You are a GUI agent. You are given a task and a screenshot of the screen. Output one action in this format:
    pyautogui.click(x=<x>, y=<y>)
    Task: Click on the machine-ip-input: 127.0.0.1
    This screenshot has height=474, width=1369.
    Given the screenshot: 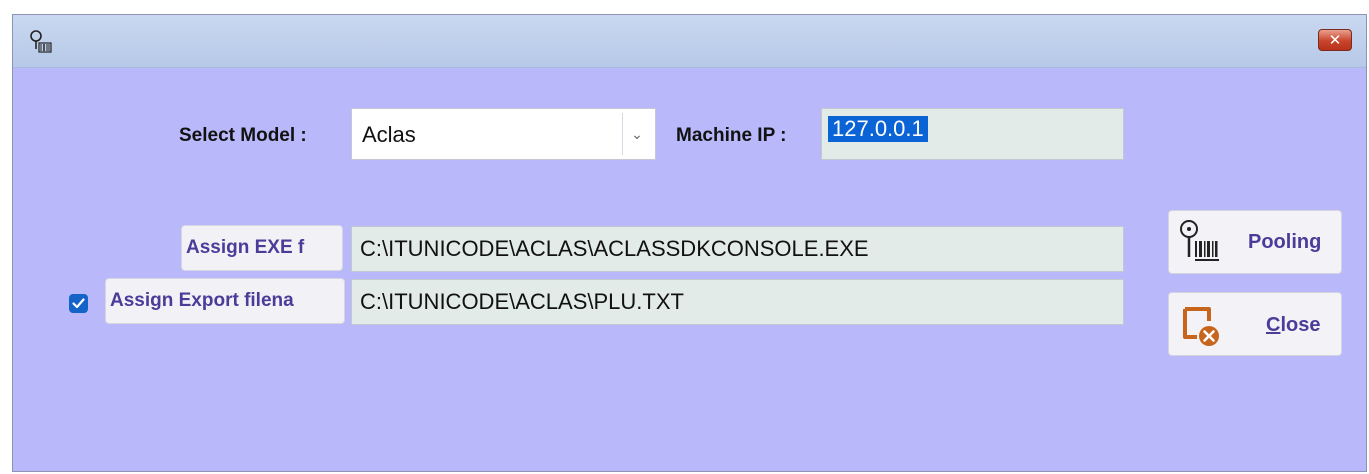 What is the action you would take?
    pyautogui.click(x=972, y=134)
    